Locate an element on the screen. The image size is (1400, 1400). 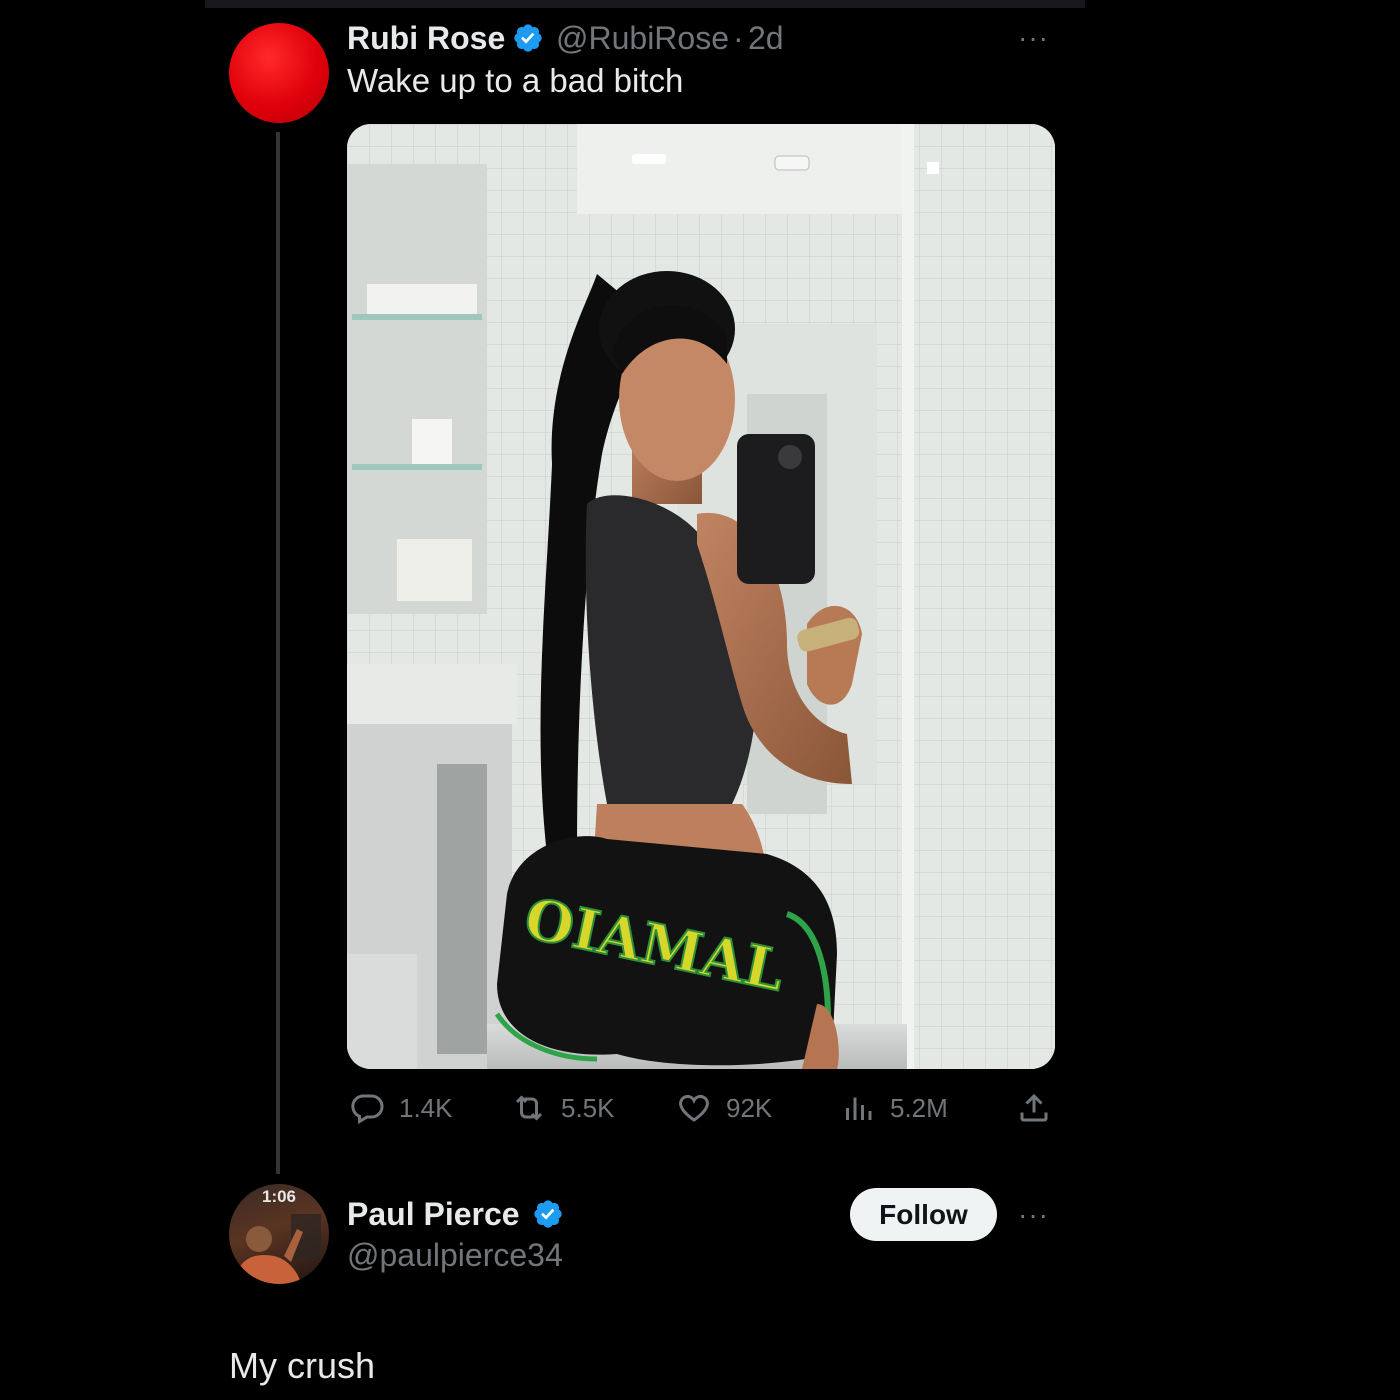
author-avatar is located at coordinates (279, 73).